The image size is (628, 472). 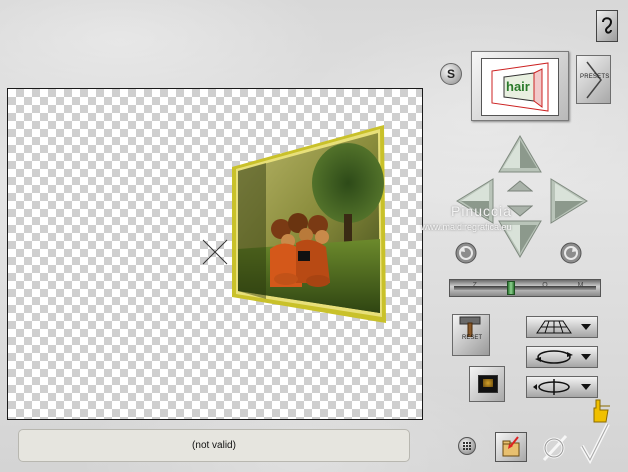 I want to click on svg-text: hair, so click(x=518, y=86).